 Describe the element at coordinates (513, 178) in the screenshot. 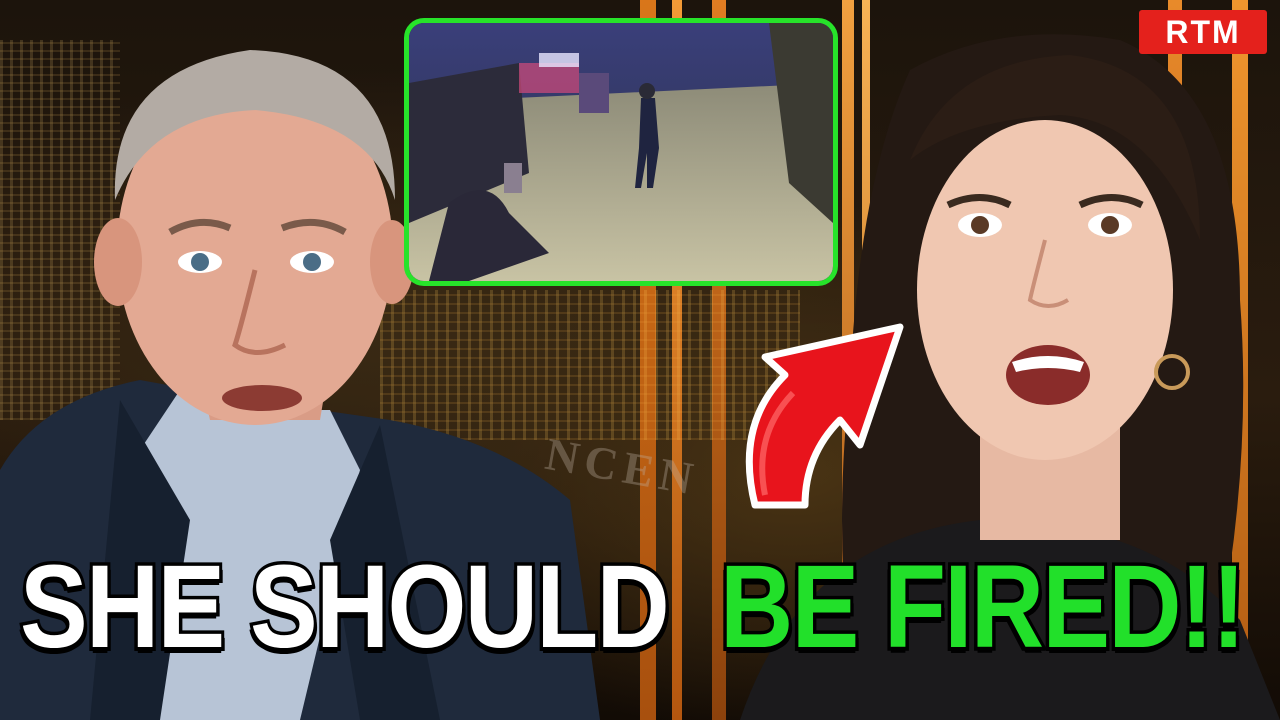

I see `blurred-region` at that location.